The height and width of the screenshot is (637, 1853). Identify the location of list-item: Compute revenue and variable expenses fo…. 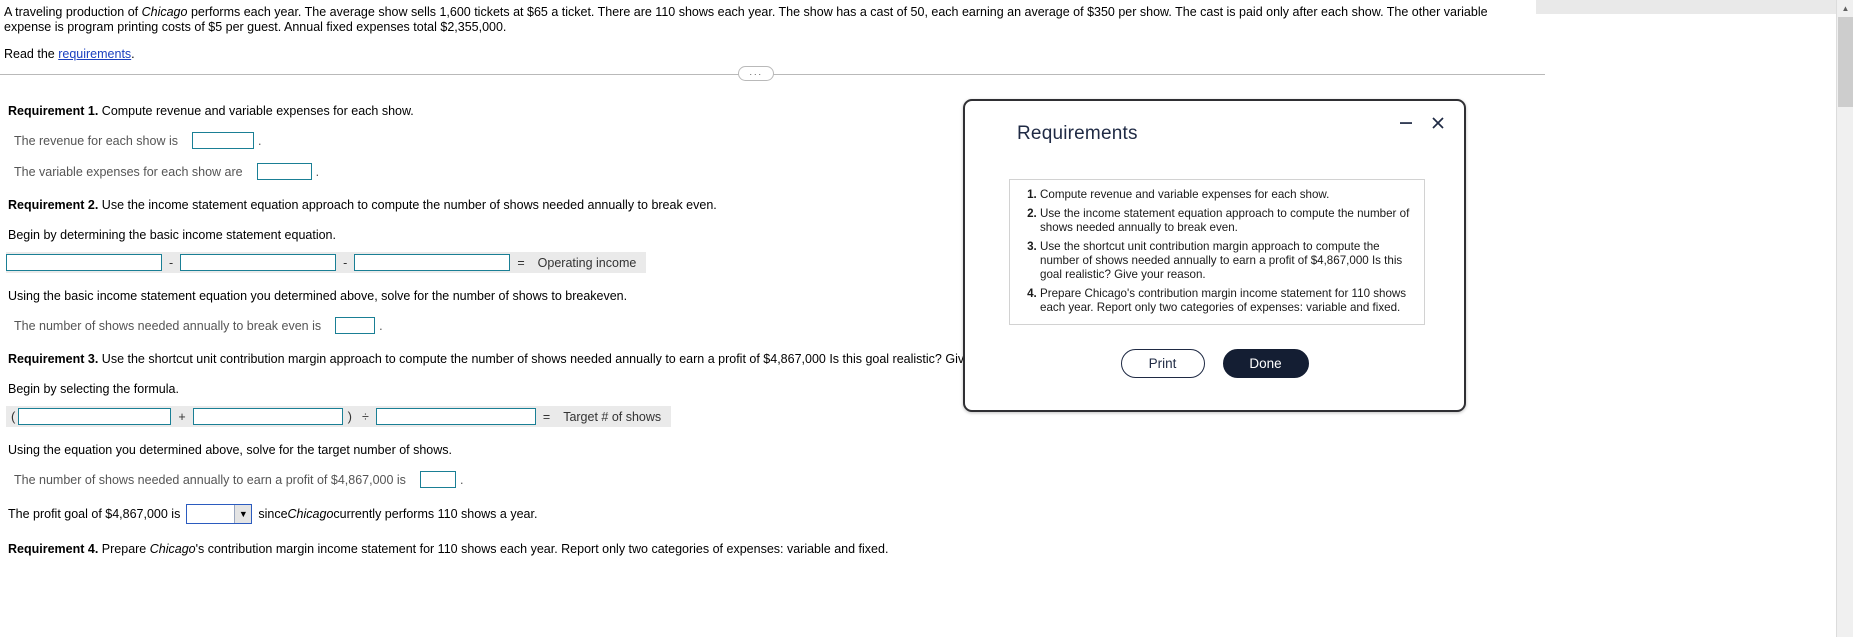
(1227, 195).